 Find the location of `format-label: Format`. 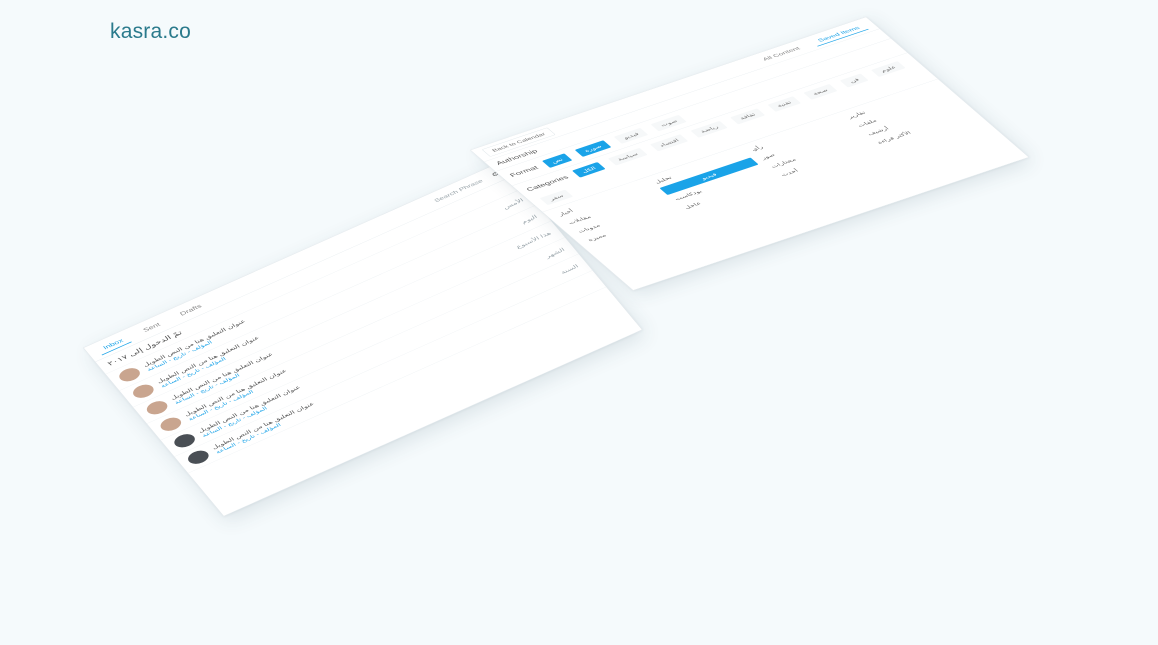

format-label: Format is located at coordinates (524, 172).